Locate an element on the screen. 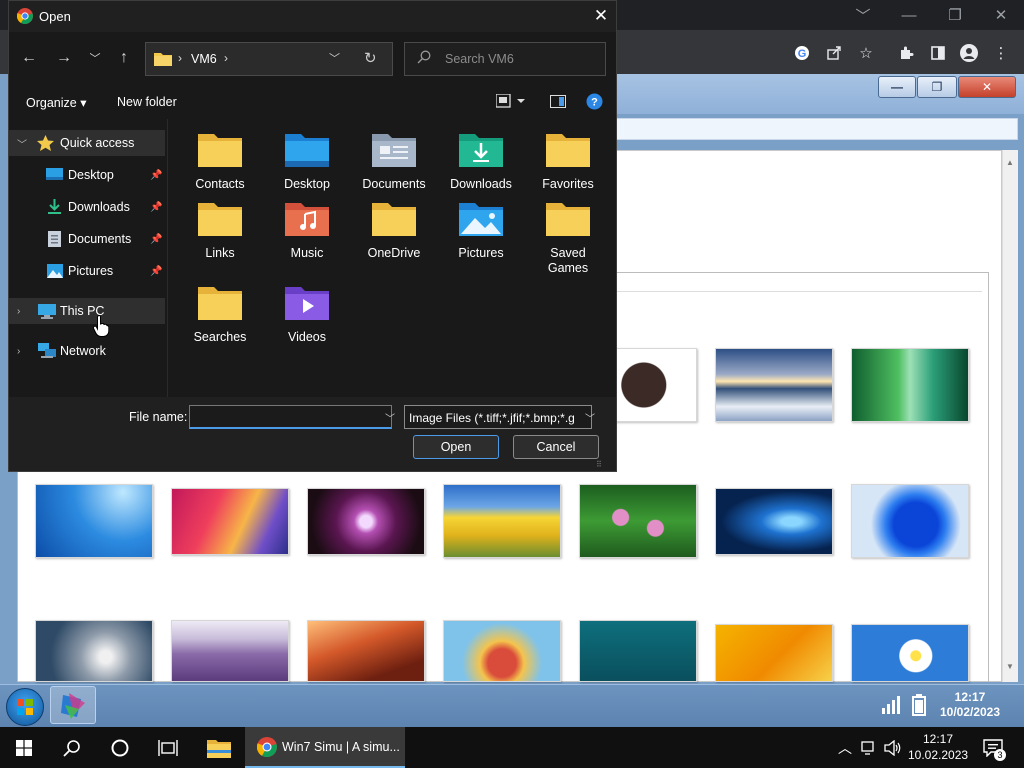  preview-pane-icon is located at coordinates (558, 103).